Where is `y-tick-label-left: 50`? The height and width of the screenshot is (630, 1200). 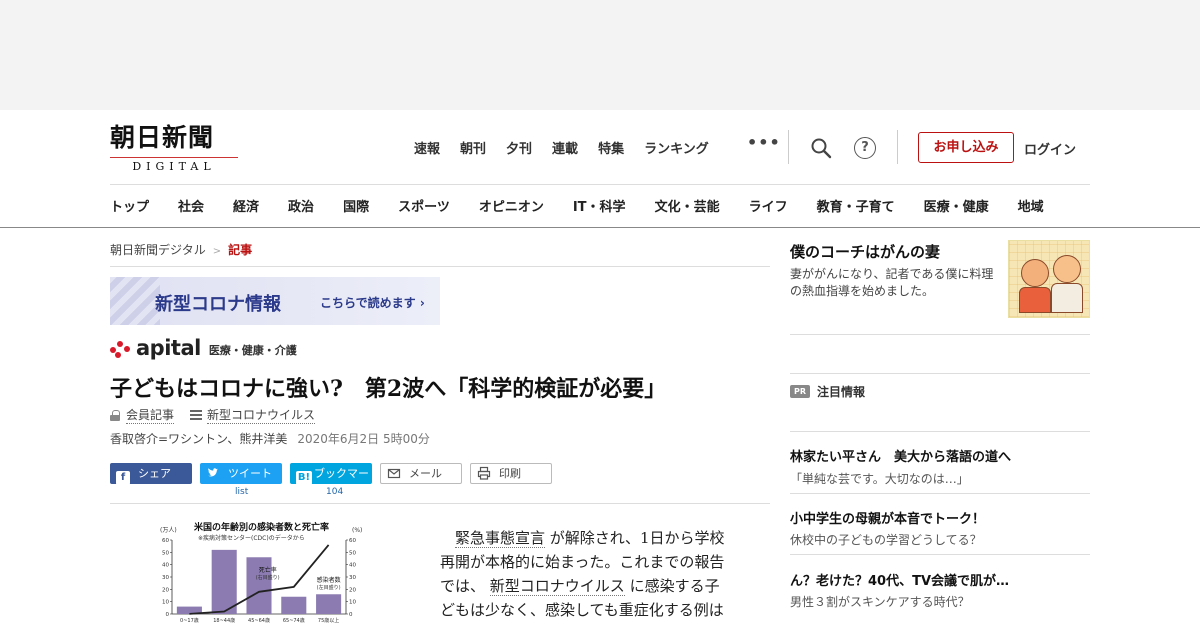 y-tick-label-left: 50 is located at coordinates (165, 553).